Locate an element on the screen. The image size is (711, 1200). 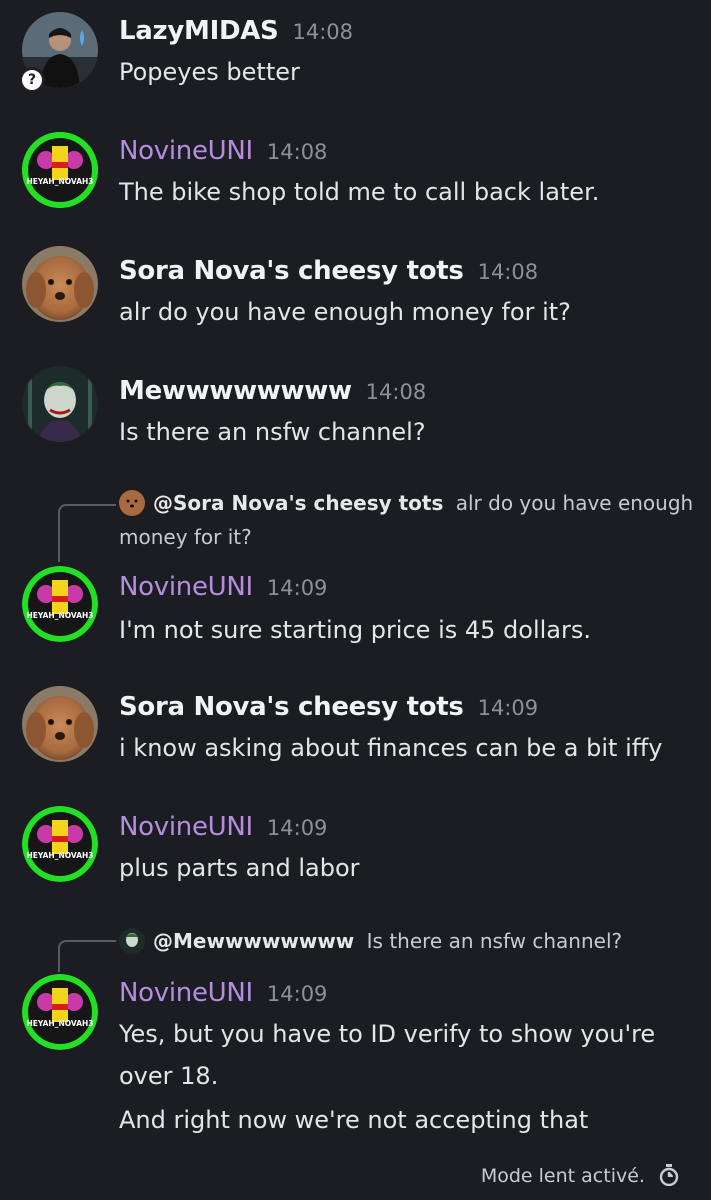
dog-avatar-mini is located at coordinates (132, 503).